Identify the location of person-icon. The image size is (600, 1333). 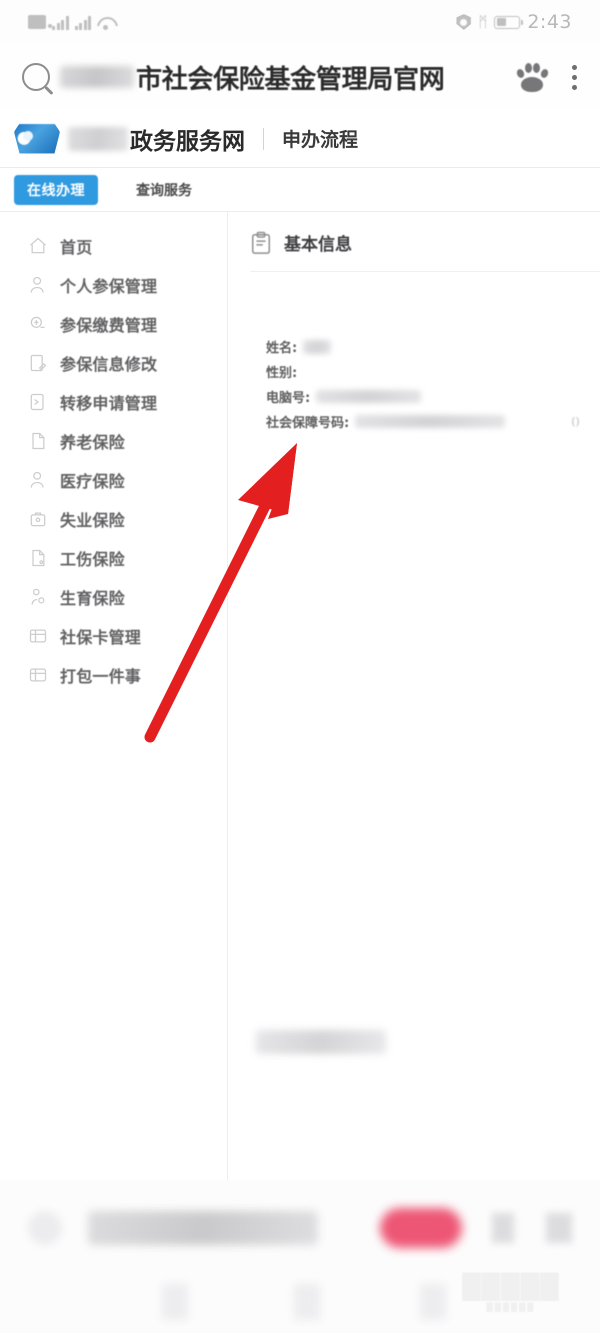
(38, 285).